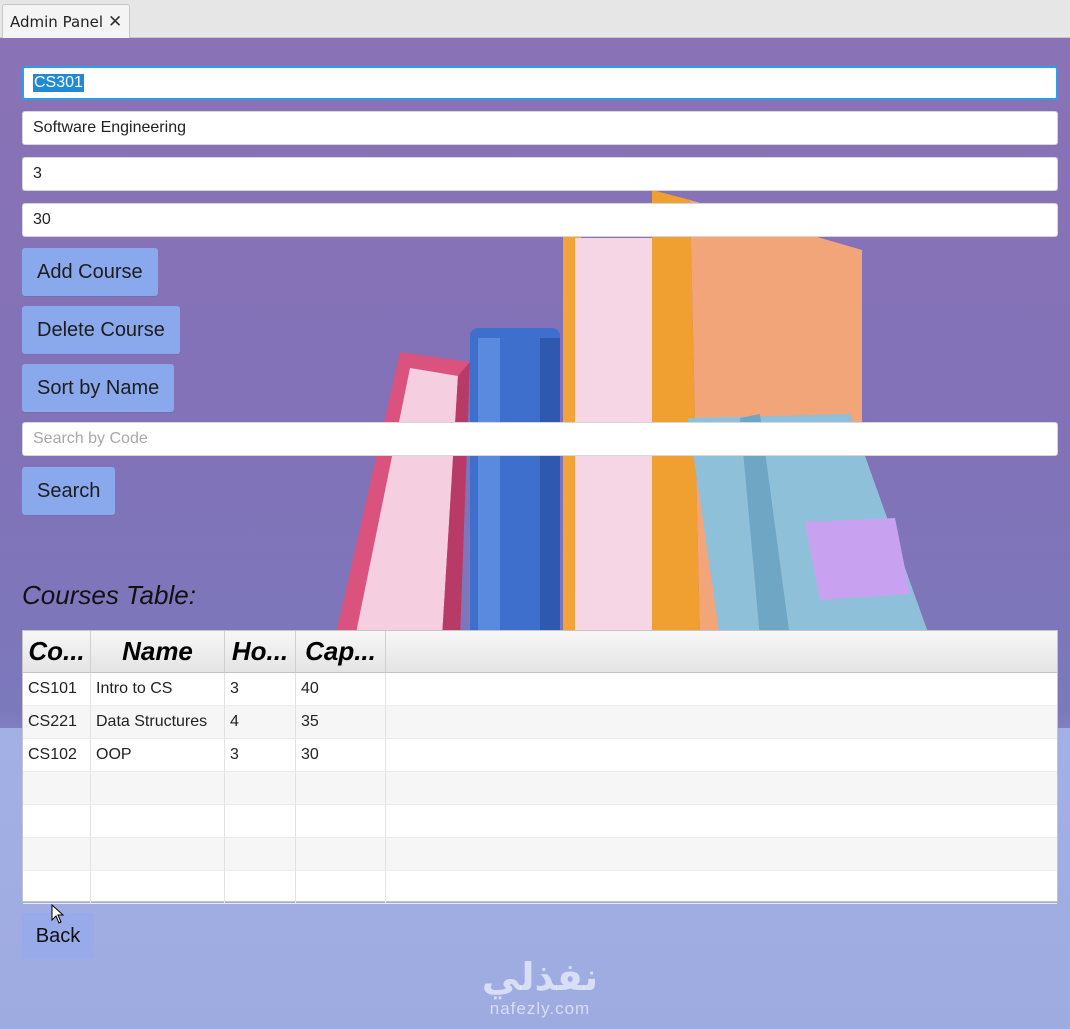 The height and width of the screenshot is (1029, 1070). I want to click on tab-admin-panel: Admin Panel ✕, so click(66, 21).